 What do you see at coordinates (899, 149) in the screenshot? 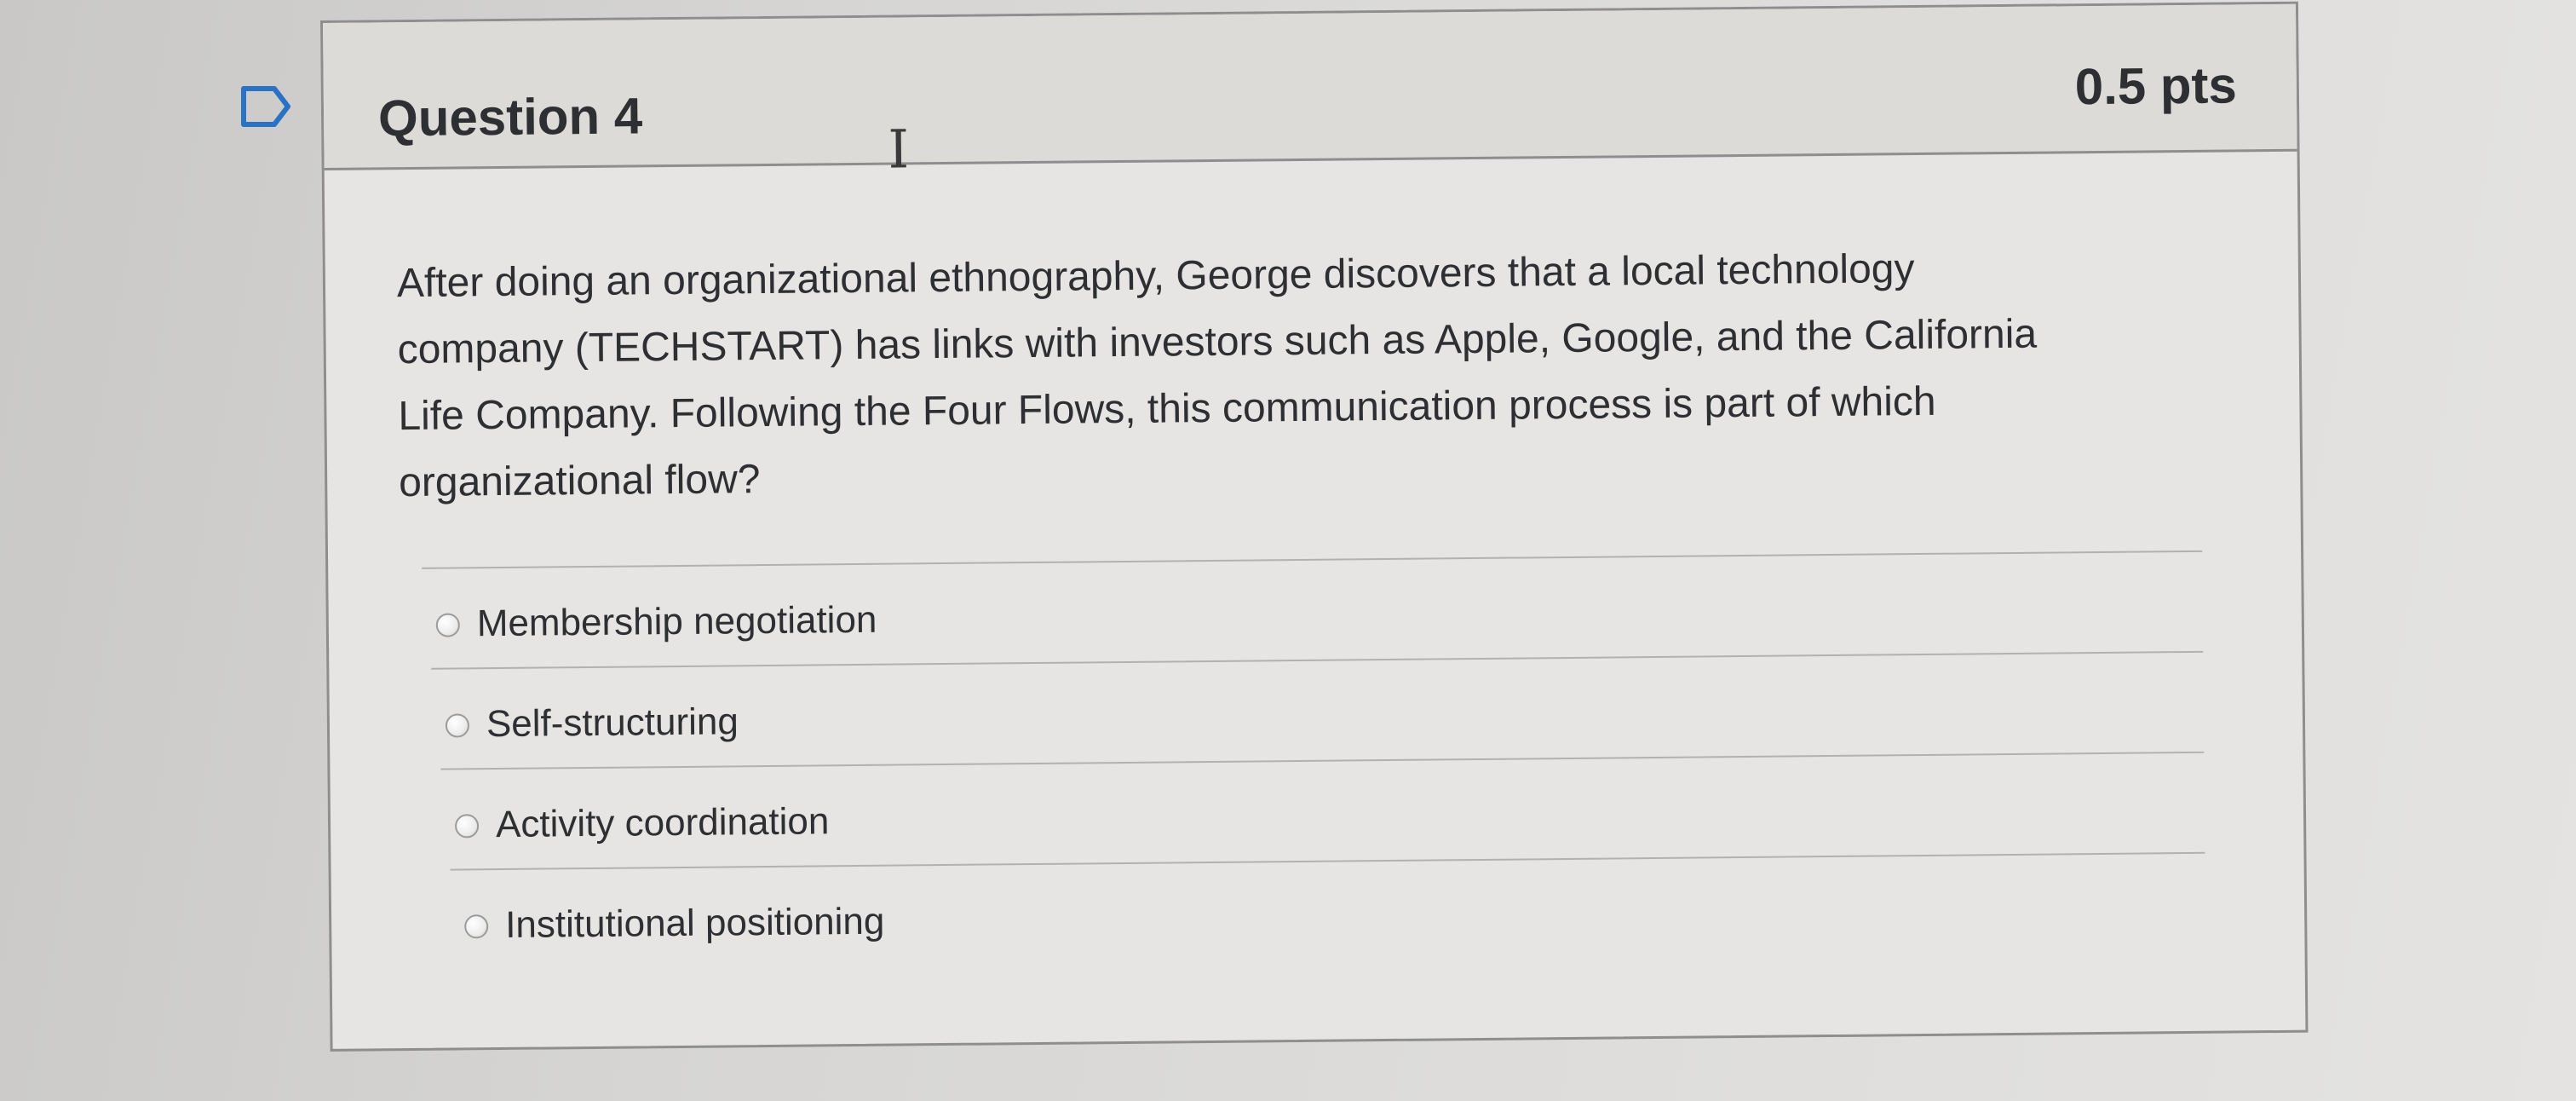
I see `text-cursor-icon: I` at bounding box center [899, 149].